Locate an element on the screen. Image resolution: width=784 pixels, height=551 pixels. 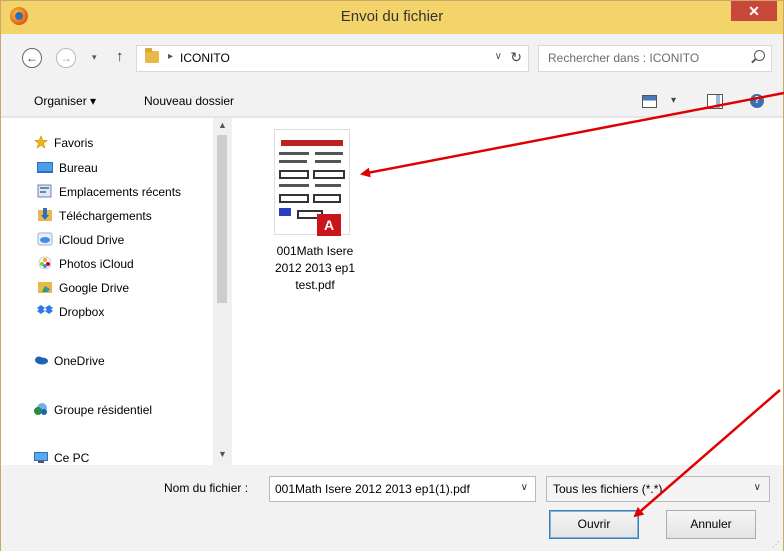
sidebar-item-google-drive: Google Drive is located at coordinates (107, 288).